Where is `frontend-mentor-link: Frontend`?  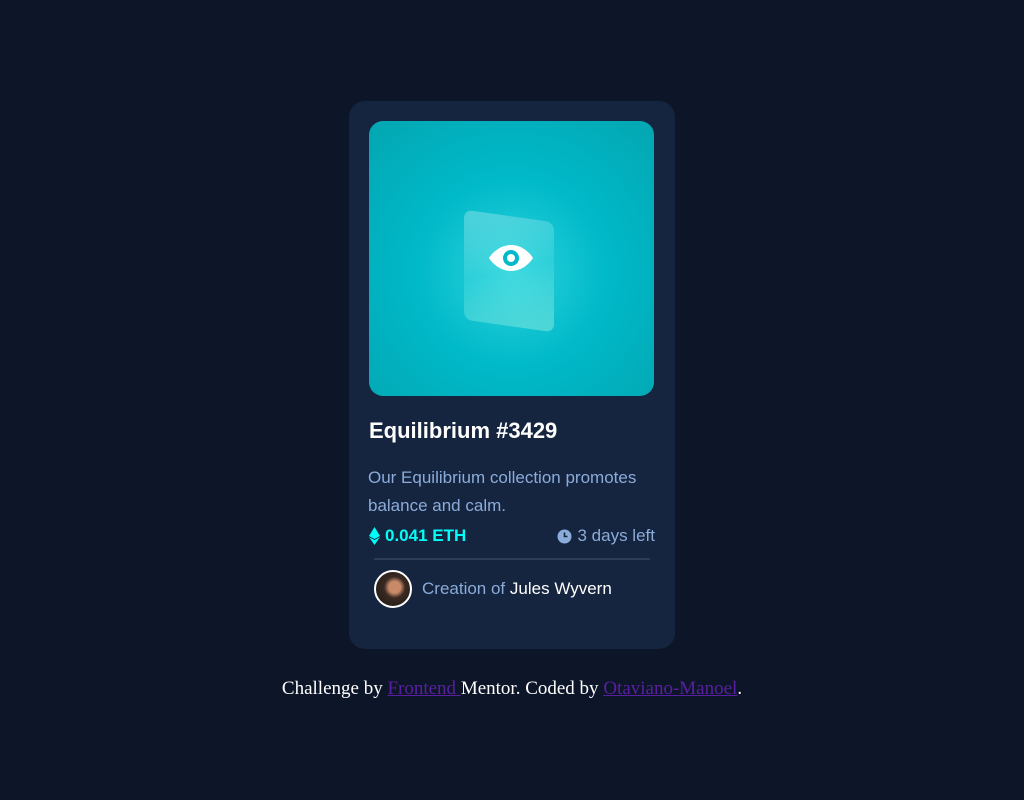 frontend-mentor-link: Frontend is located at coordinates (423, 688).